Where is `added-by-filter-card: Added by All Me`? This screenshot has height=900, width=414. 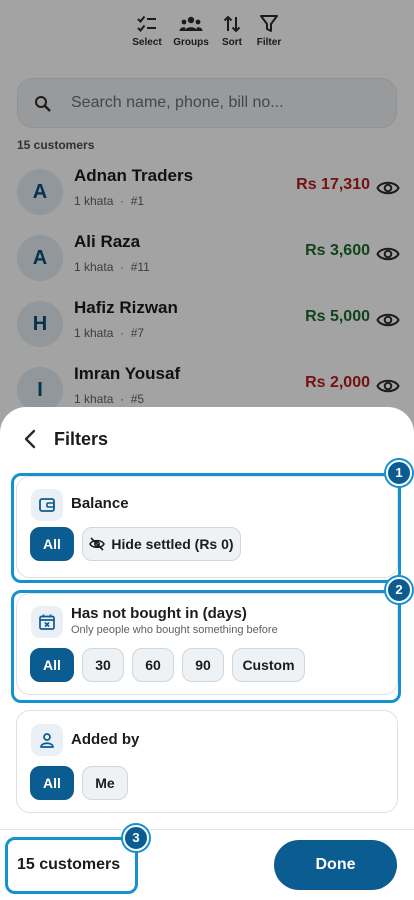
added-by-filter-card: Added by All Me is located at coordinates (207, 761).